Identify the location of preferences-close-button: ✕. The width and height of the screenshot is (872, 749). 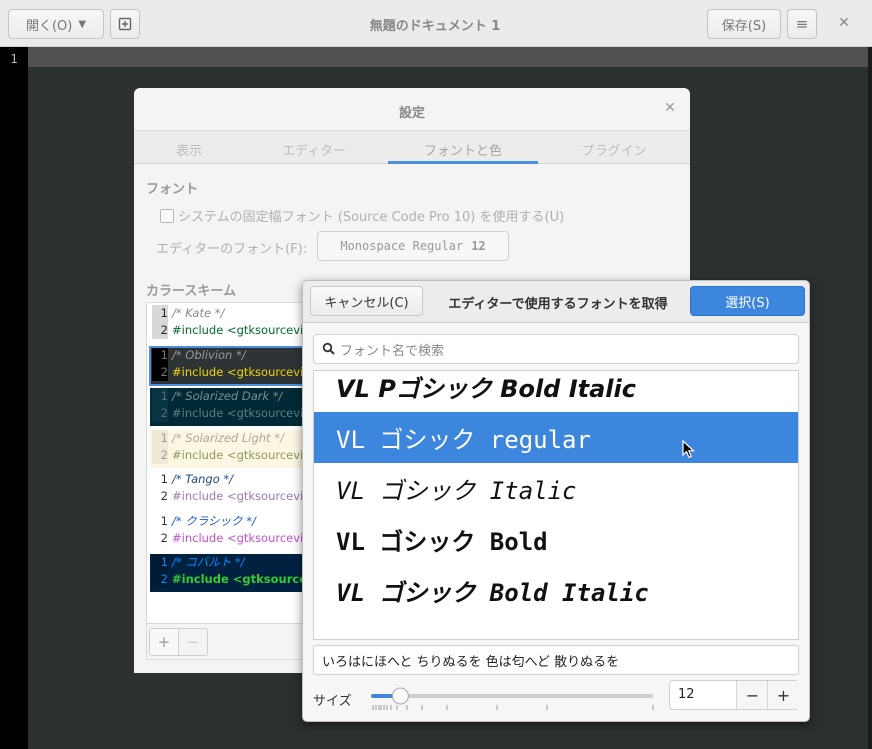
(670, 108).